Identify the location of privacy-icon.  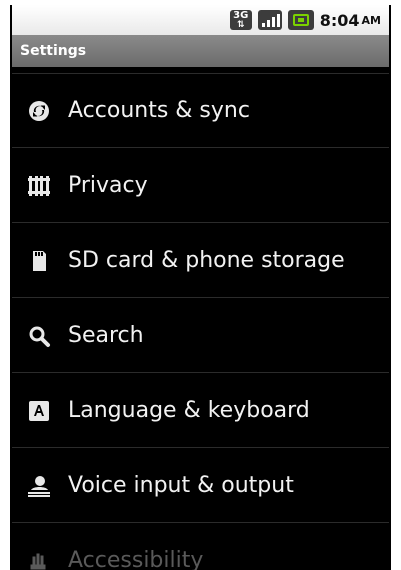
(39, 186).